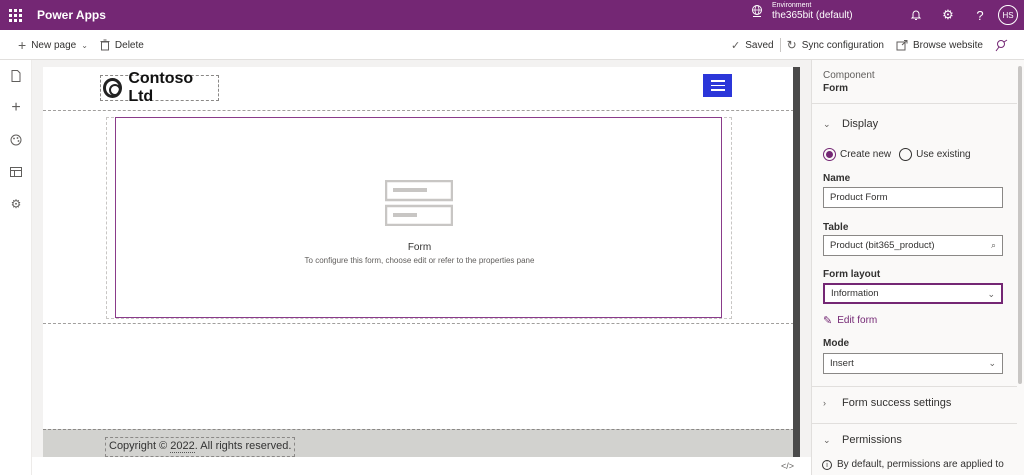  Describe the element at coordinates (419, 247) in the screenshot. I see `form-placeholder-title: Form` at that location.